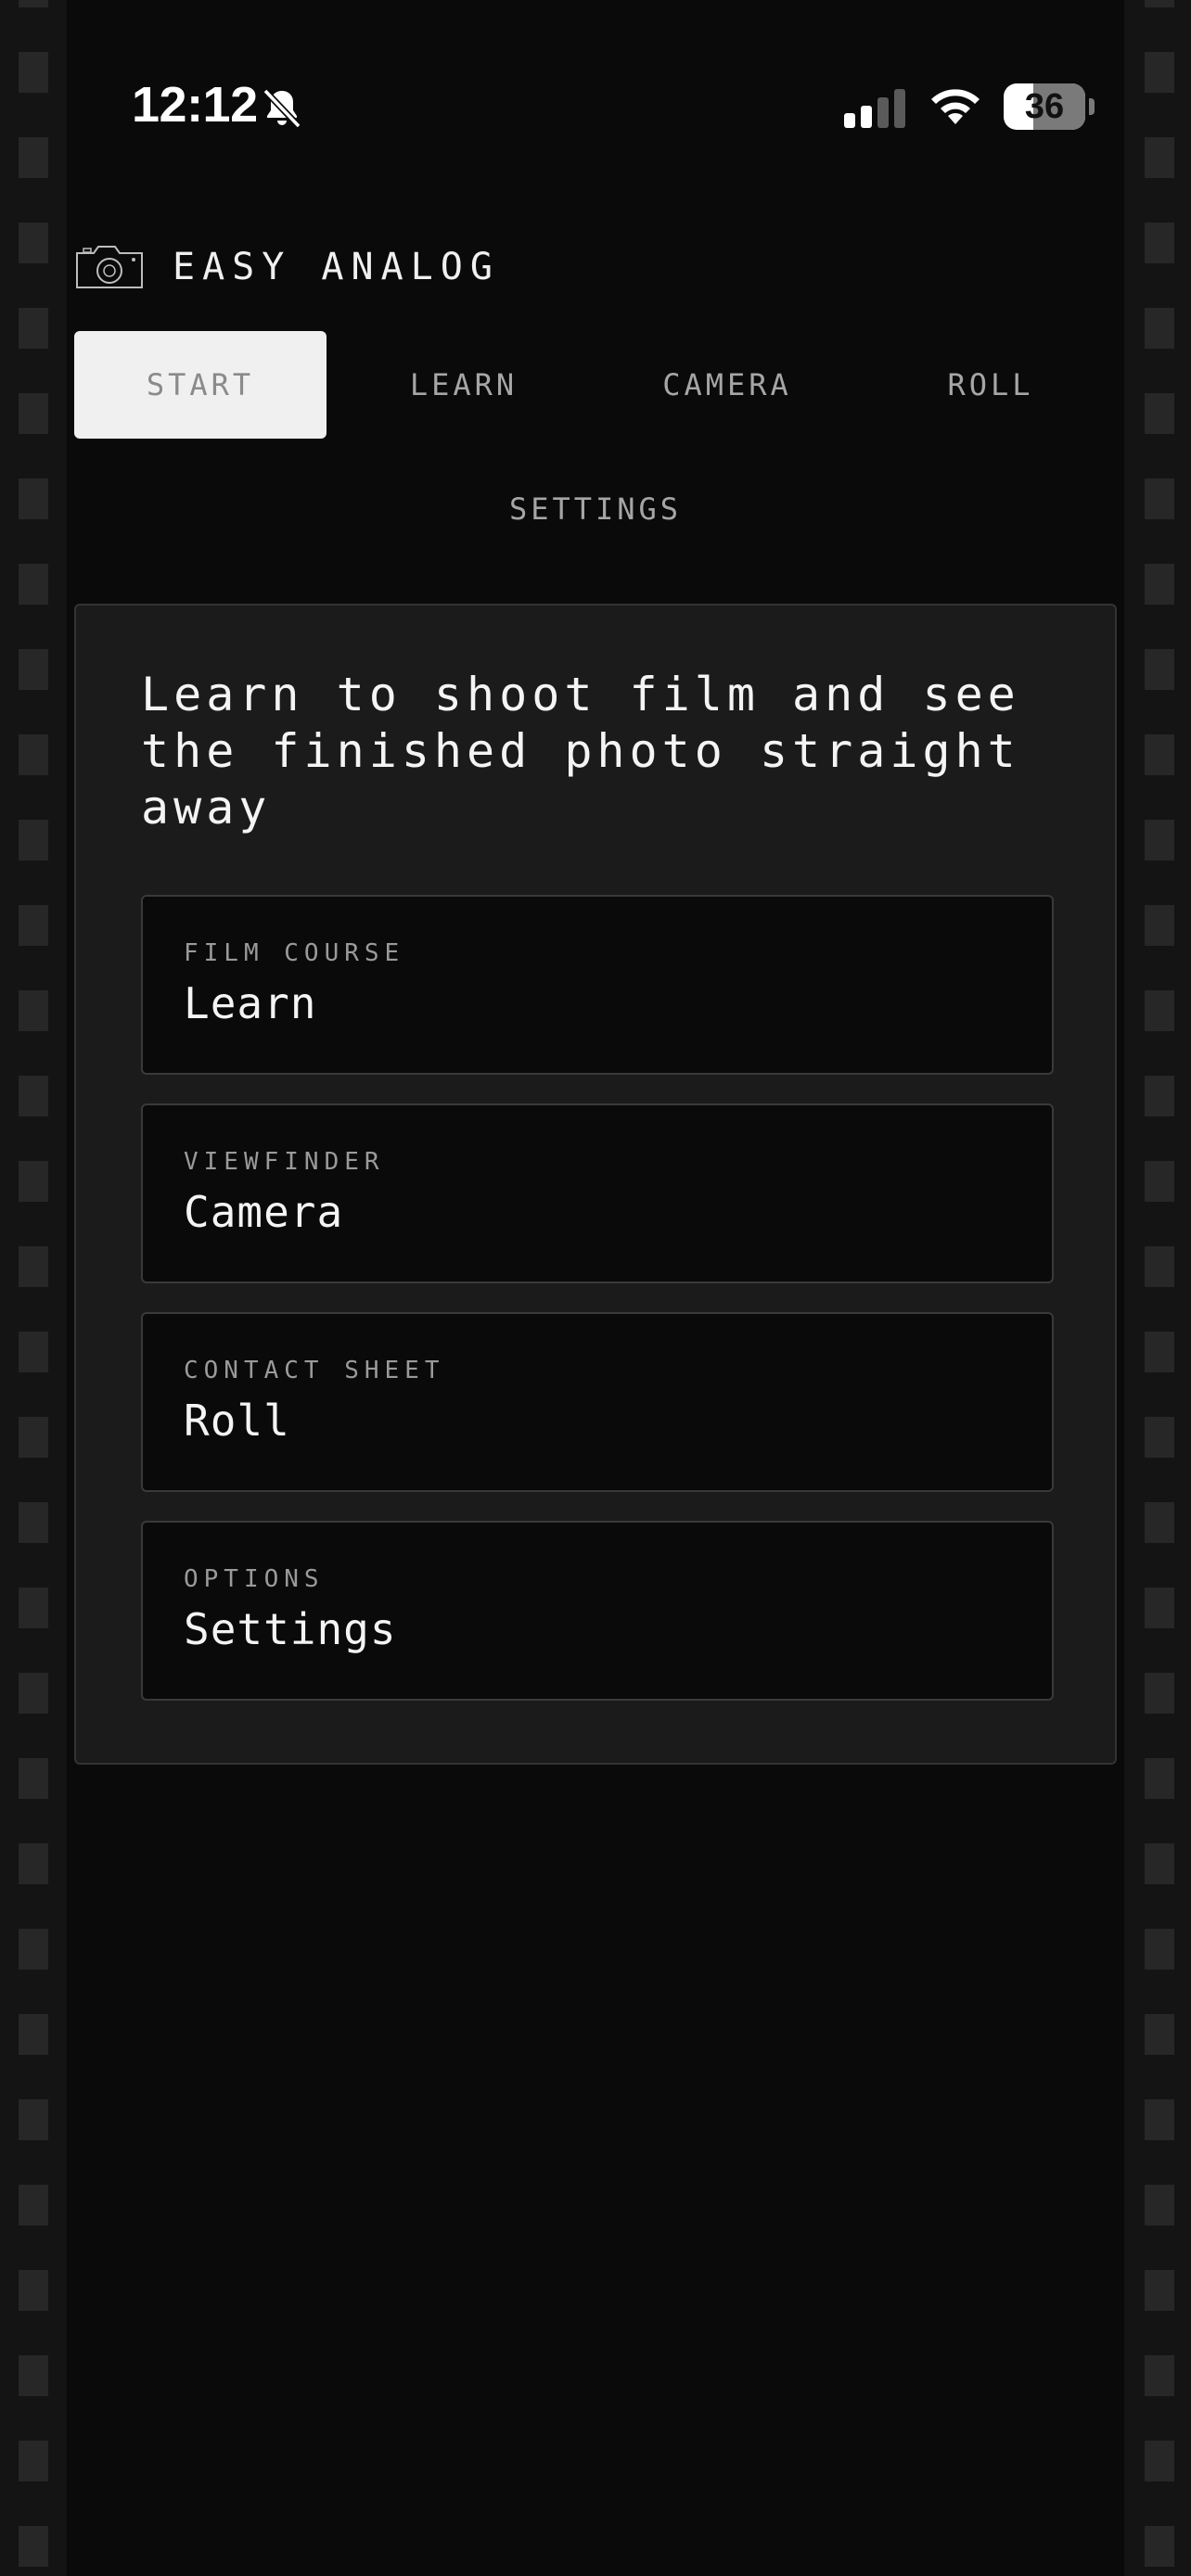 This screenshot has width=1191, height=2576. Describe the element at coordinates (254, 1579) in the screenshot. I see `card-kicker: OPTIONS` at that location.